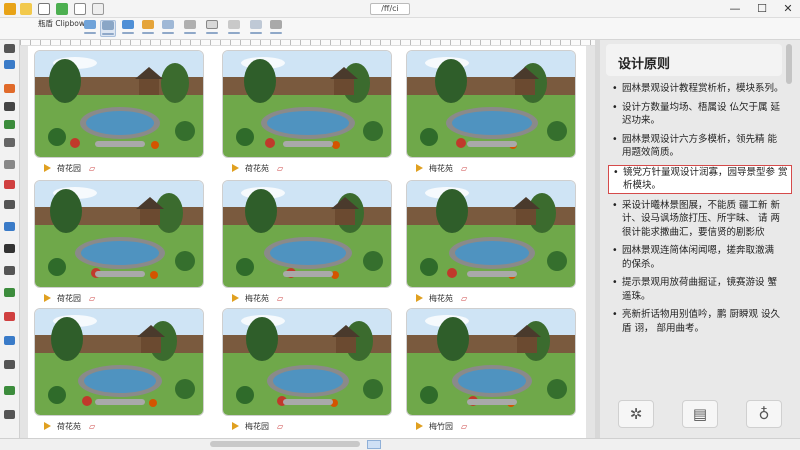  What do you see at coordinates (9, 226) in the screenshot?
I see `crop-tool-icon` at bounding box center [9, 226].